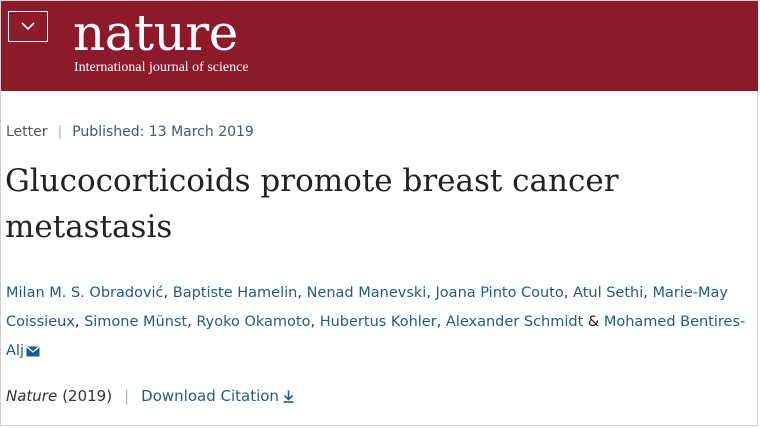 The image size is (760, 428). What do you see at coordinates (608, 293) in the screenshot?
I see `author-link: Atul Sethi` at bounding box center [608, 293].